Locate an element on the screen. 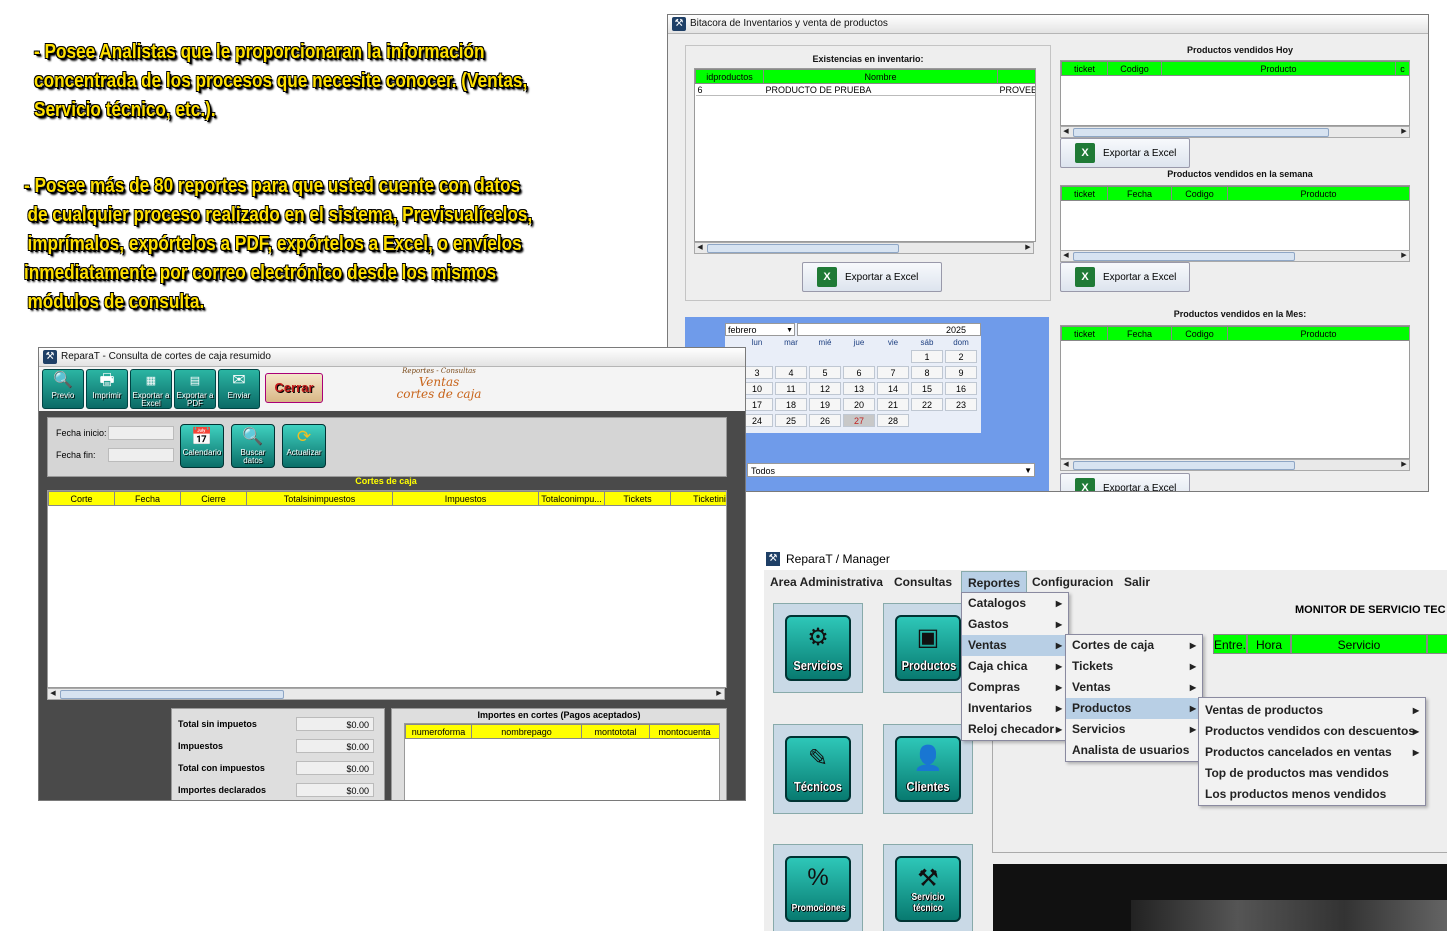 Image resolution: width=1447 pixels, height=931 pixels. search-data-button: 🔍 Buscar datos is located at coordinates (253, 446).